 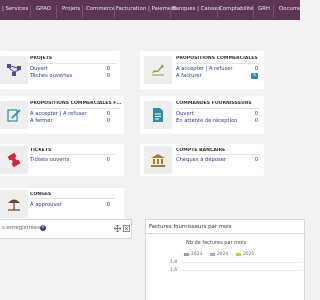 I want to click on nav-item-comptabilite: Comptabilité, so click(x=236, y=12).